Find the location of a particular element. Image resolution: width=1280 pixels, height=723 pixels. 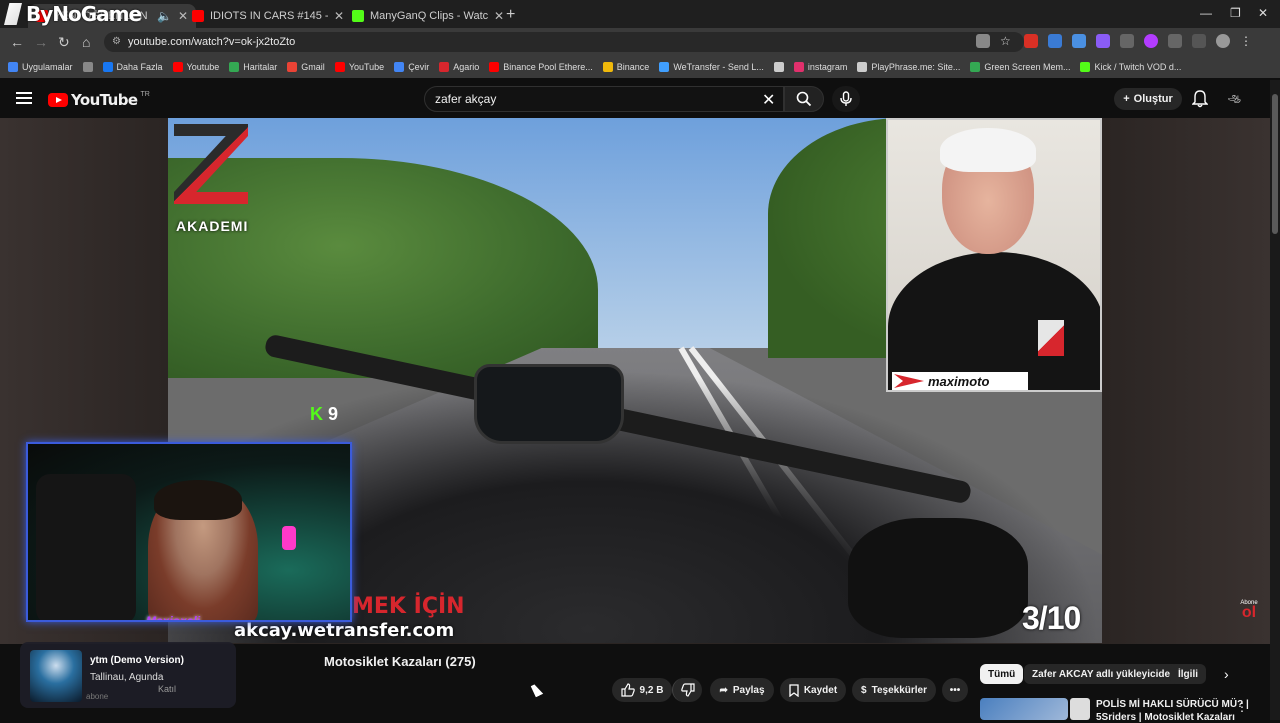

address-bar: youtube.com/watch?v=ok-jx2toZto is located at coordinates (564, 42).